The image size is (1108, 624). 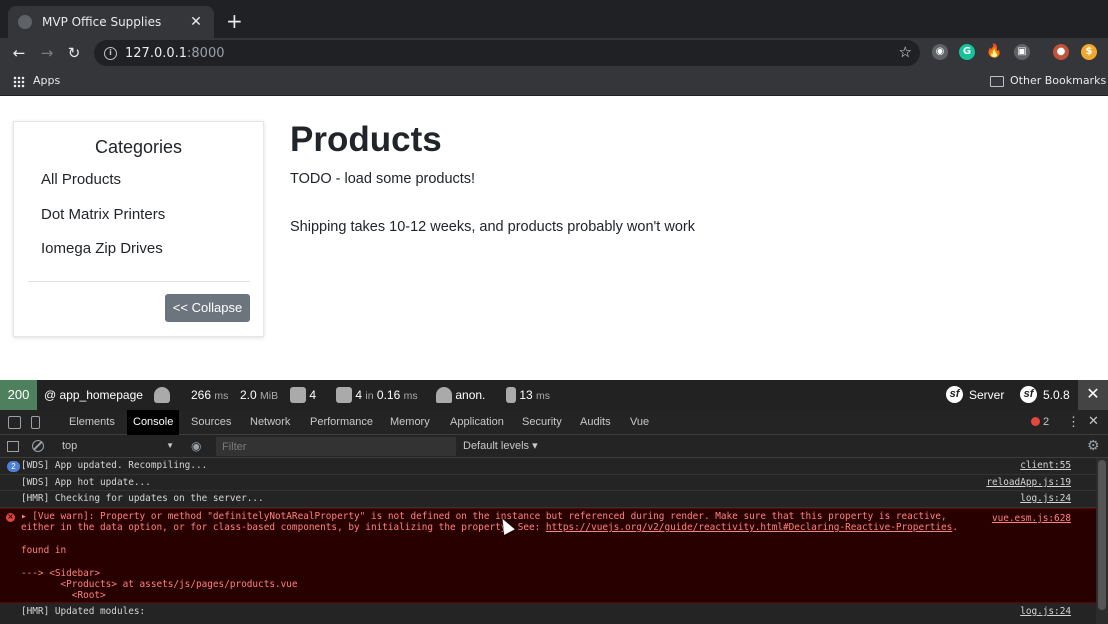 What do you see at coordinates (460, 395) in the screenshot?
I see `security-panel: anon.` at bounding box center [460, 395].